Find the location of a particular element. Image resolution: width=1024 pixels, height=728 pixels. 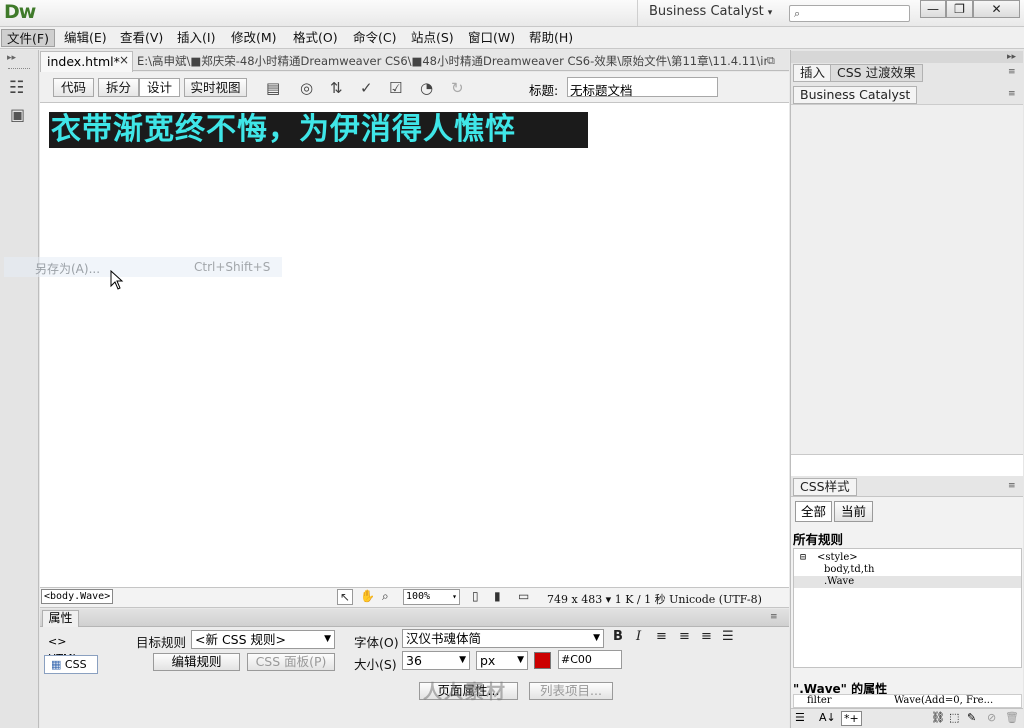

files-panel-icon: ☷ is located at coordinates (16, 88).